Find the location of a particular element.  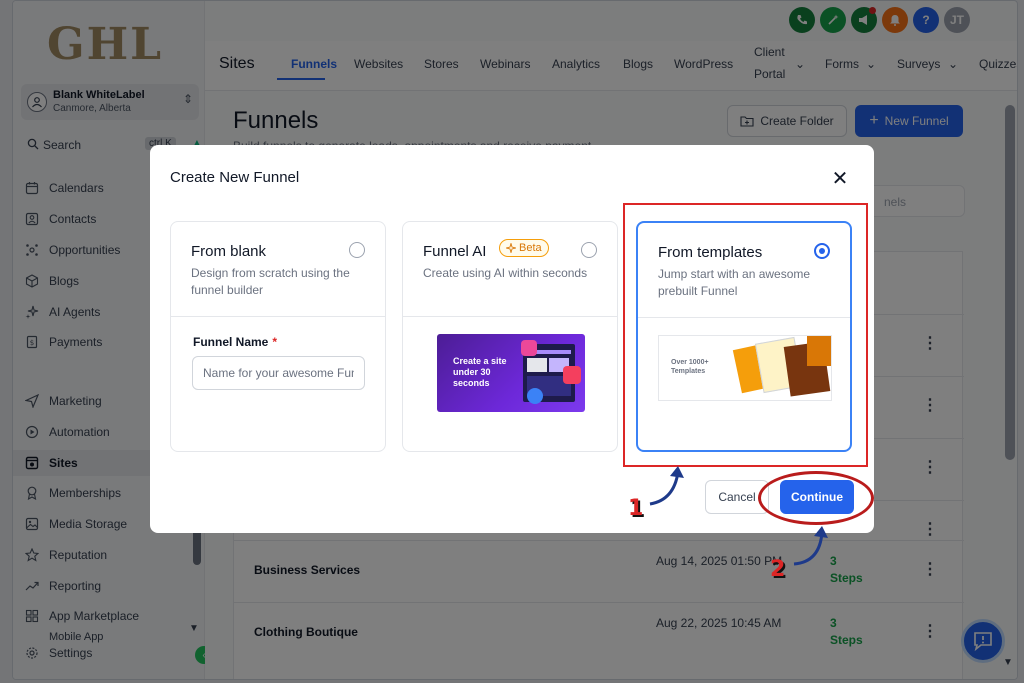

play-icon is located at coordinates (529, 348).